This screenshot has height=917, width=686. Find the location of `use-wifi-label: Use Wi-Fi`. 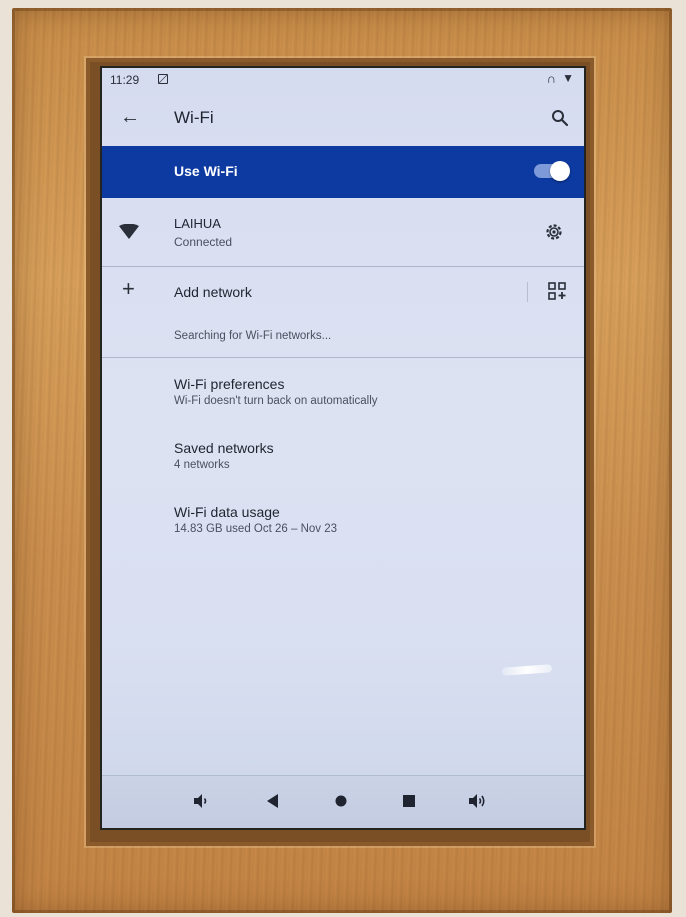

use-wifi-label: Use Wi-Fi is located at coordinates (206, 171).